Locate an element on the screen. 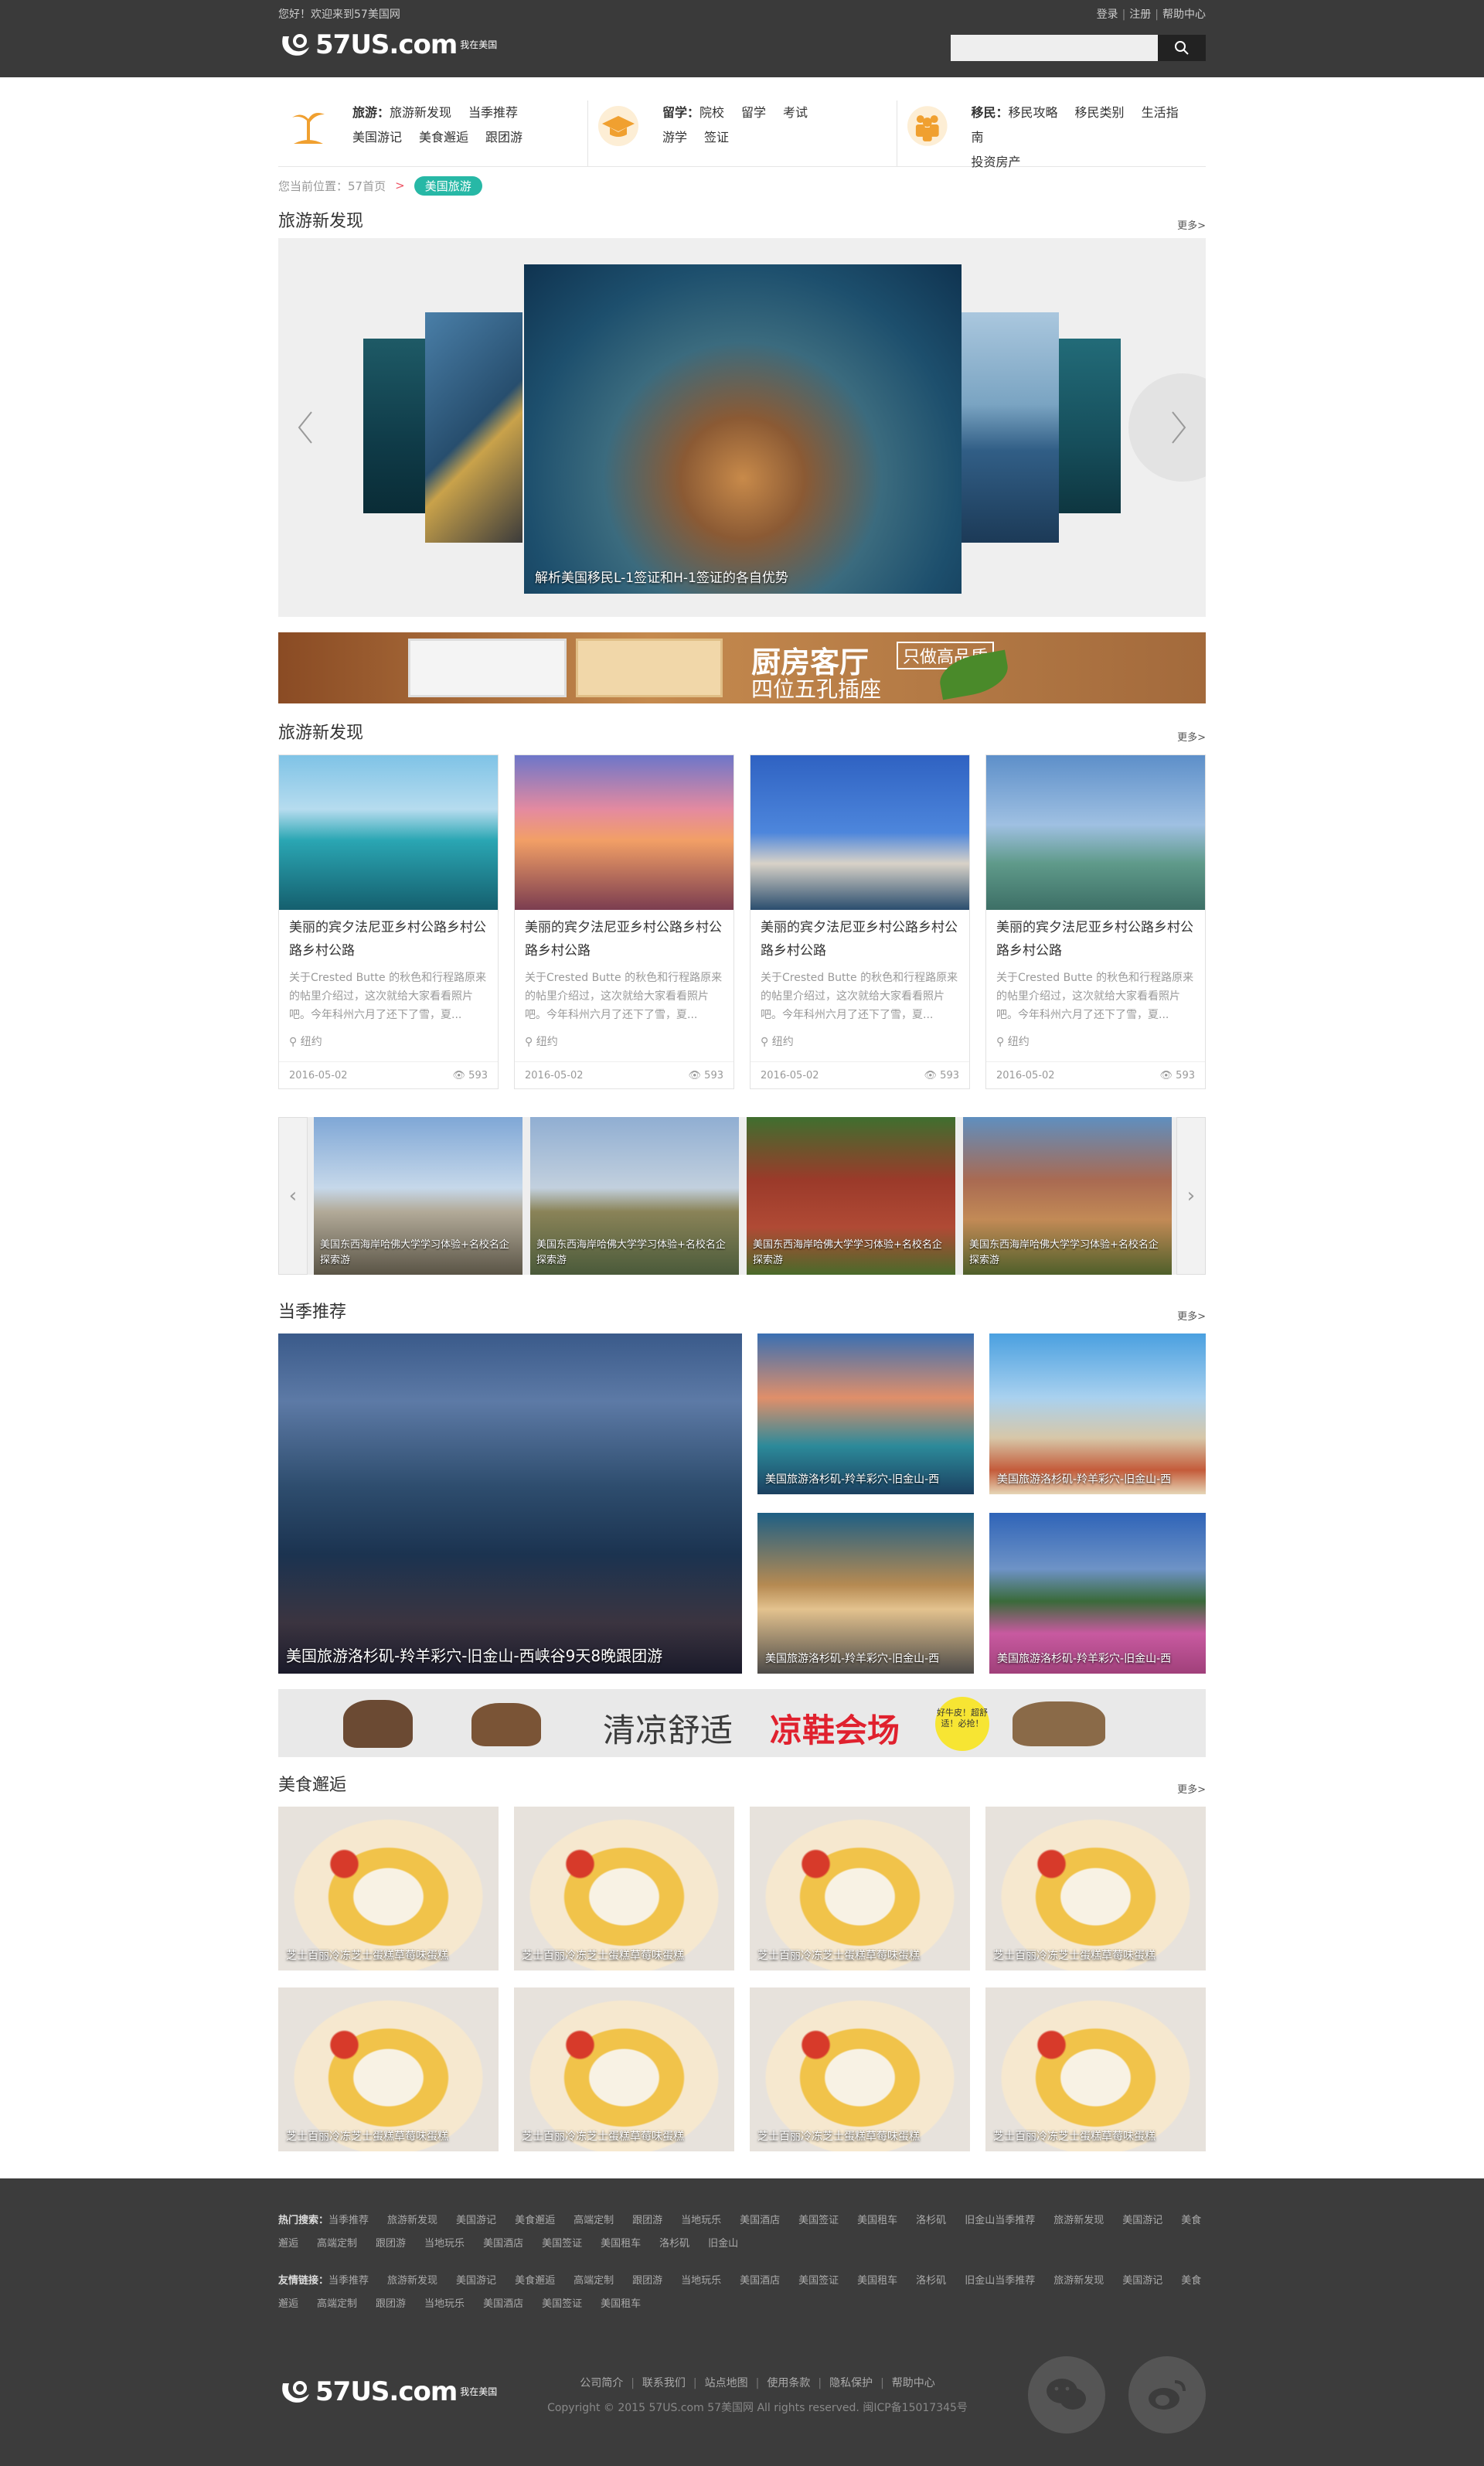 The width and height of the screenshot is (1484, 2466). nav-item-food: 美食邂逅 is located at coordinates (443, 137).